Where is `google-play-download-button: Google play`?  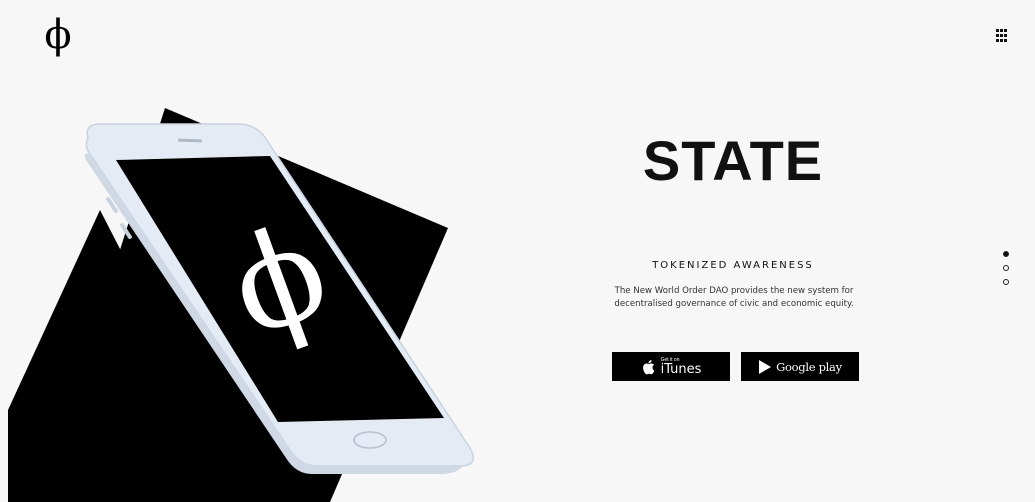
google-play-download-button: Google play is located at coordinates (800, 366).